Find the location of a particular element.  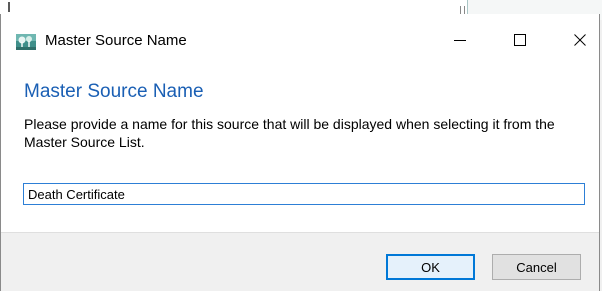

ok-button: OK is located at coordinates (430, 267).